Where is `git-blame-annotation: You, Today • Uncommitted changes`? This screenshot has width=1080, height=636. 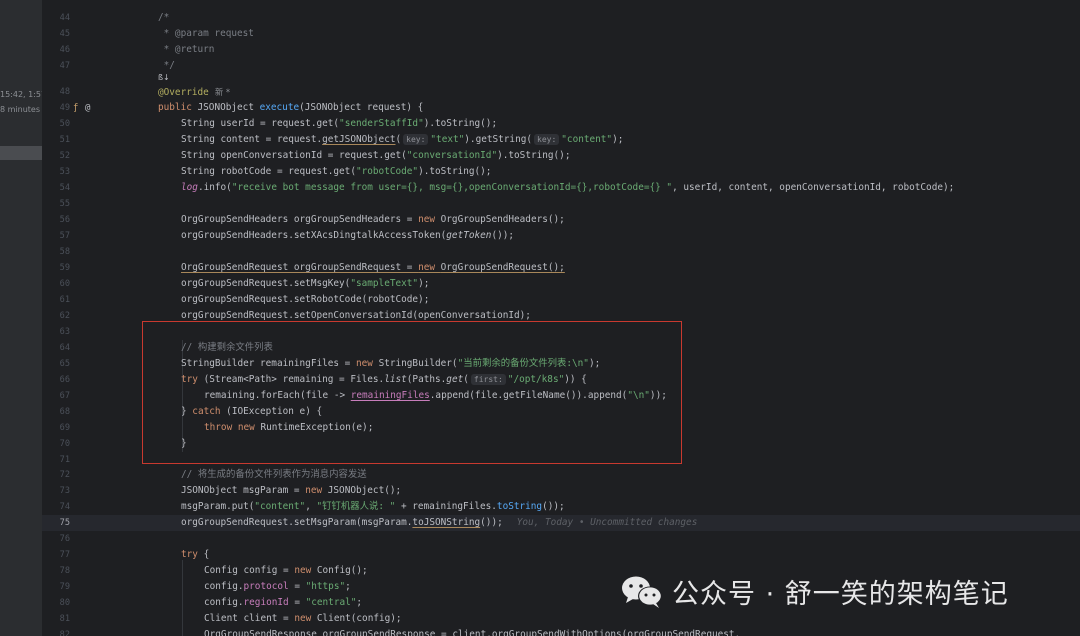 git-blame-annotation: You, Today • Uncommitted changes is located at coordinates (607, 522).